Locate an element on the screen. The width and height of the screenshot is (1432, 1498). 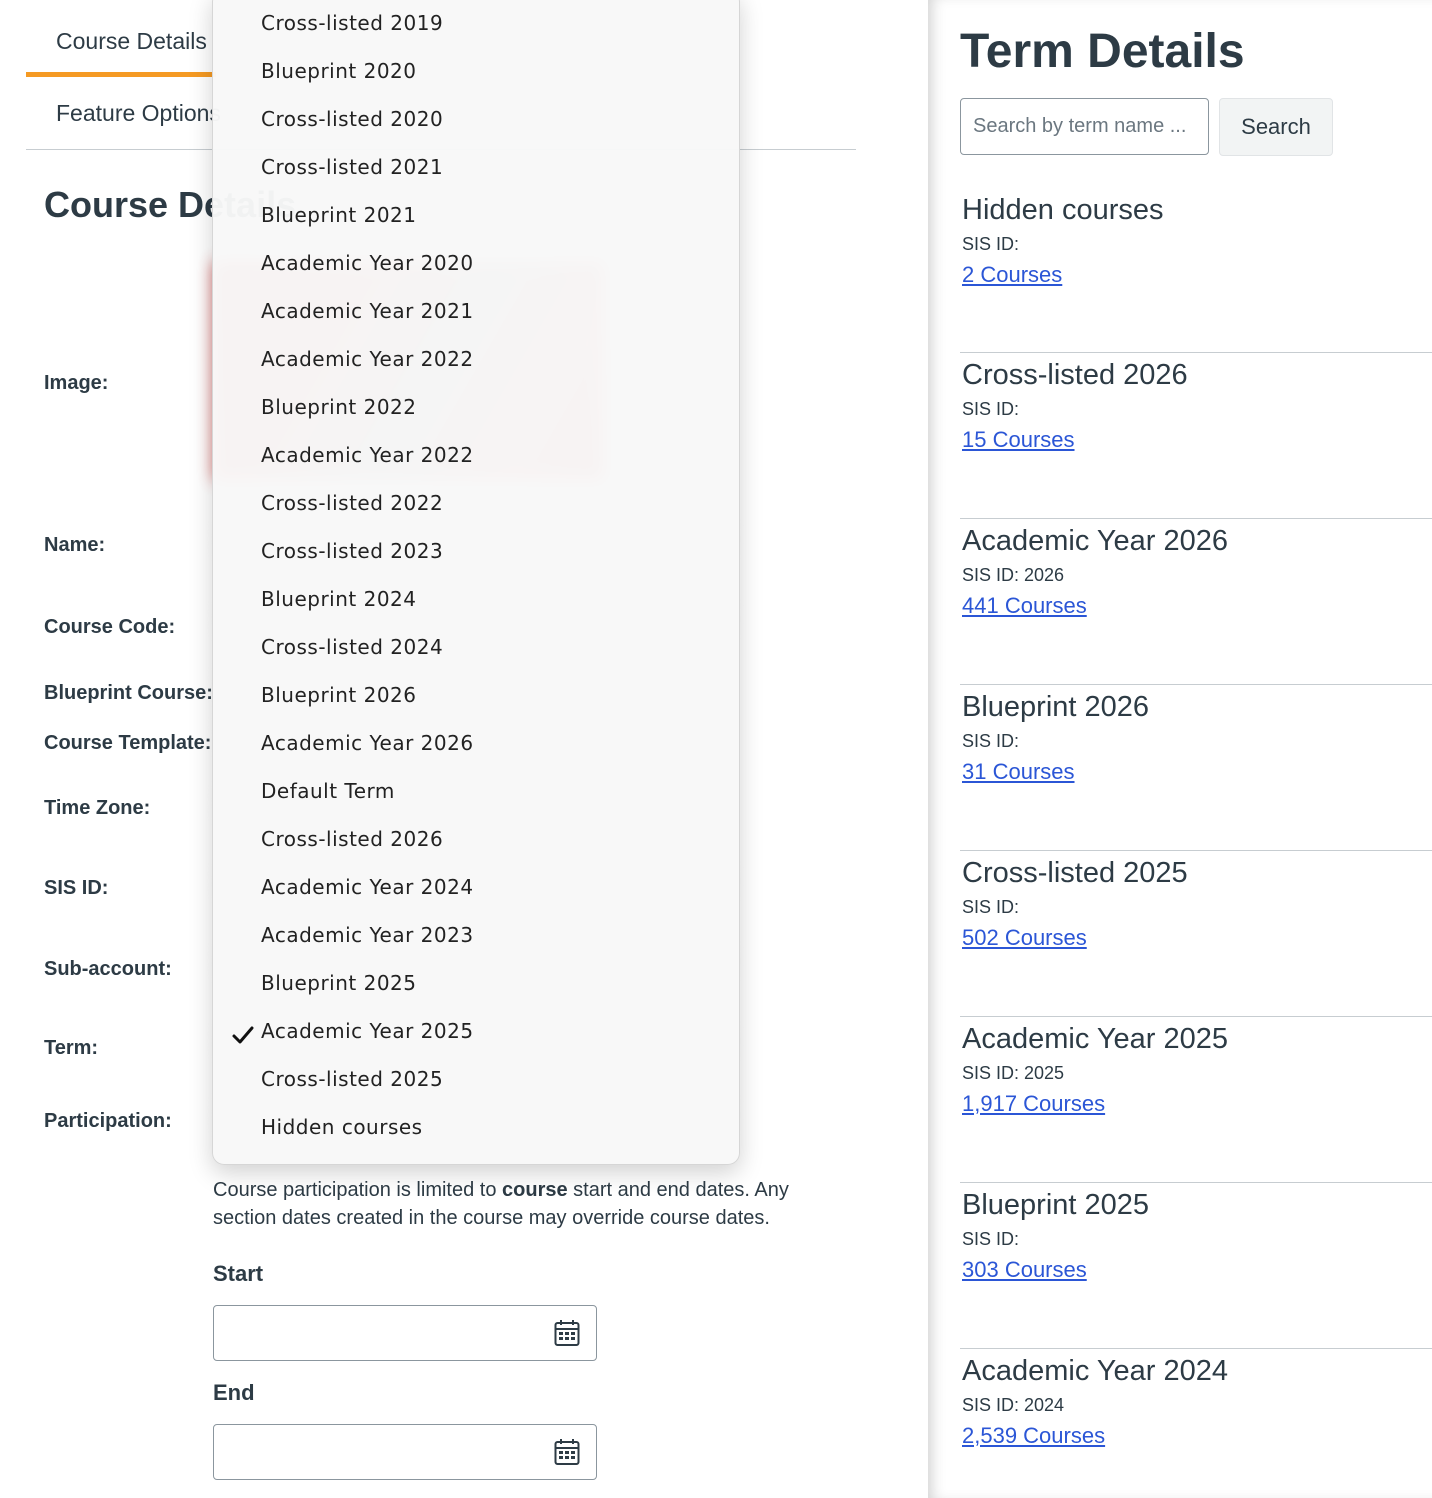
start-date-input is located at coordinates (405, 1333).